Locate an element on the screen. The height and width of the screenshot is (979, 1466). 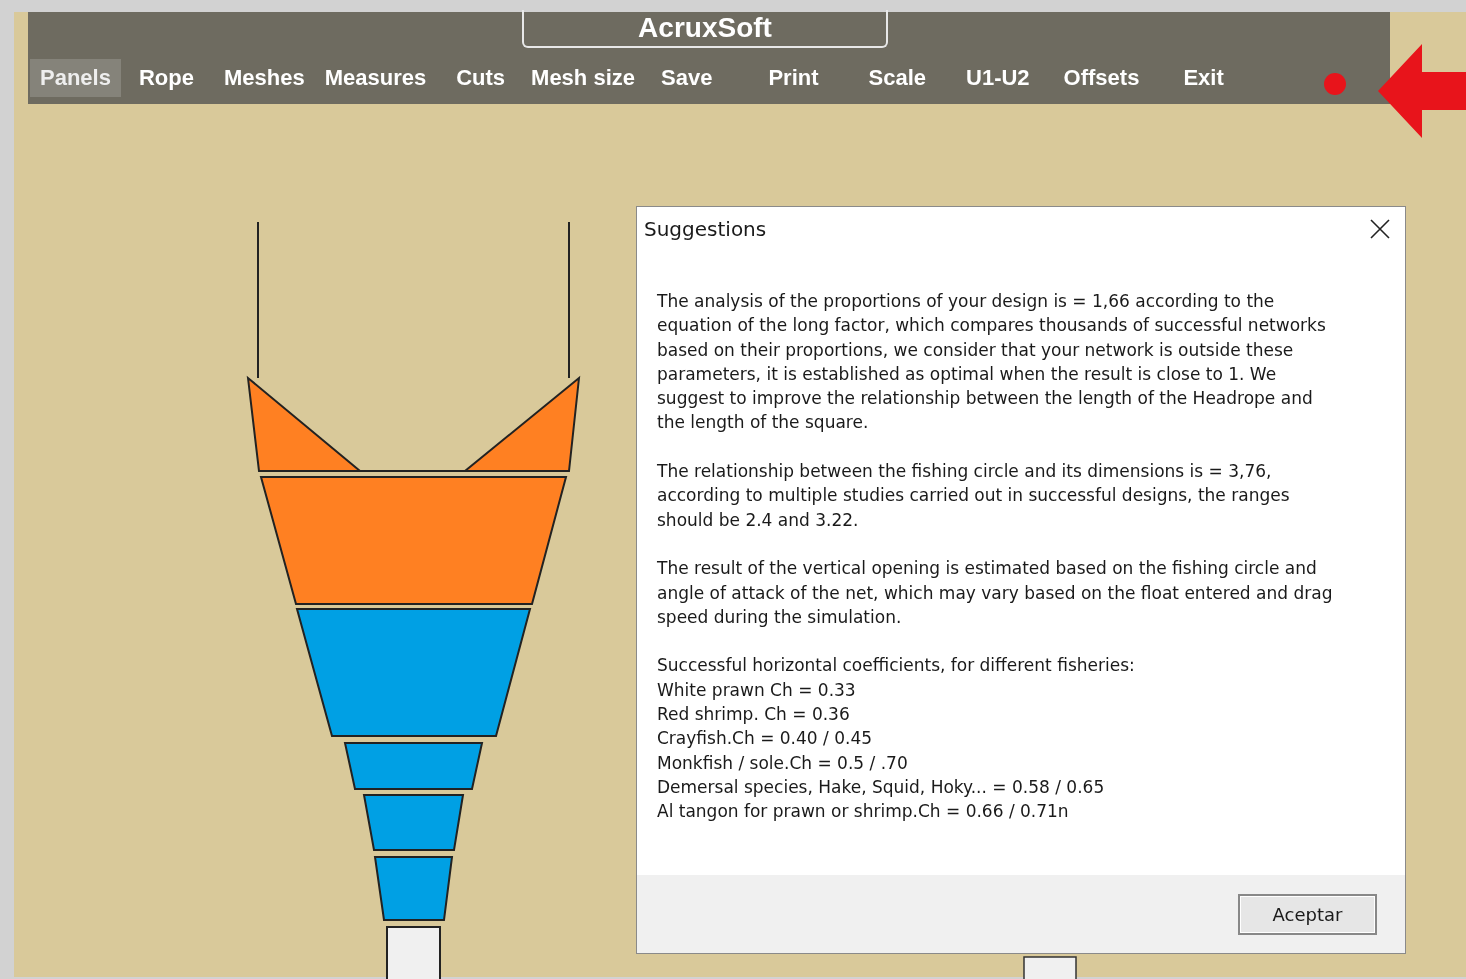
menu-item: Mesh size is located at coordinates (583, 78).